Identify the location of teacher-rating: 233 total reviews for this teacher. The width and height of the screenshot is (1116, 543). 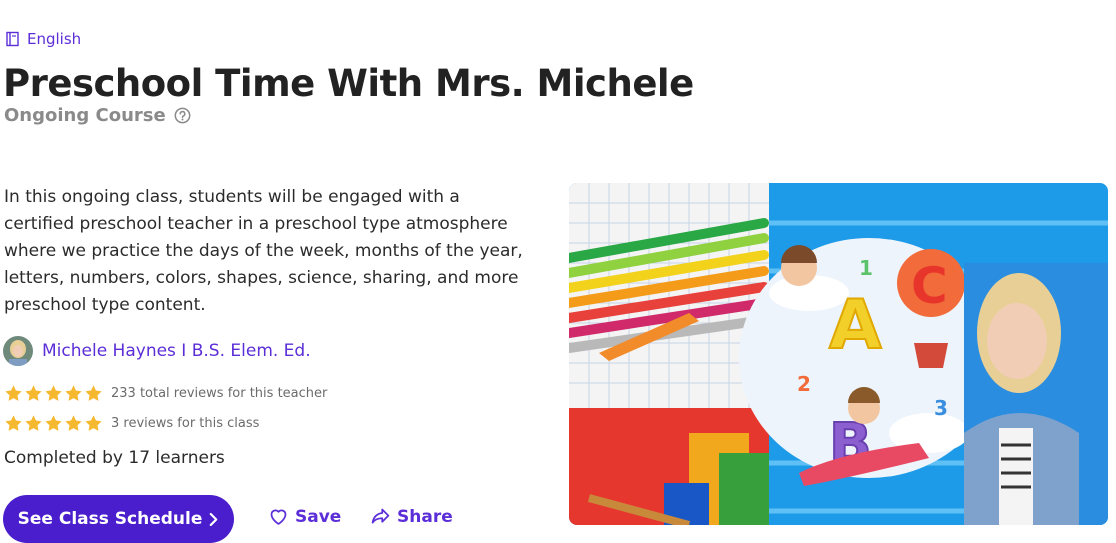
(165, 393).